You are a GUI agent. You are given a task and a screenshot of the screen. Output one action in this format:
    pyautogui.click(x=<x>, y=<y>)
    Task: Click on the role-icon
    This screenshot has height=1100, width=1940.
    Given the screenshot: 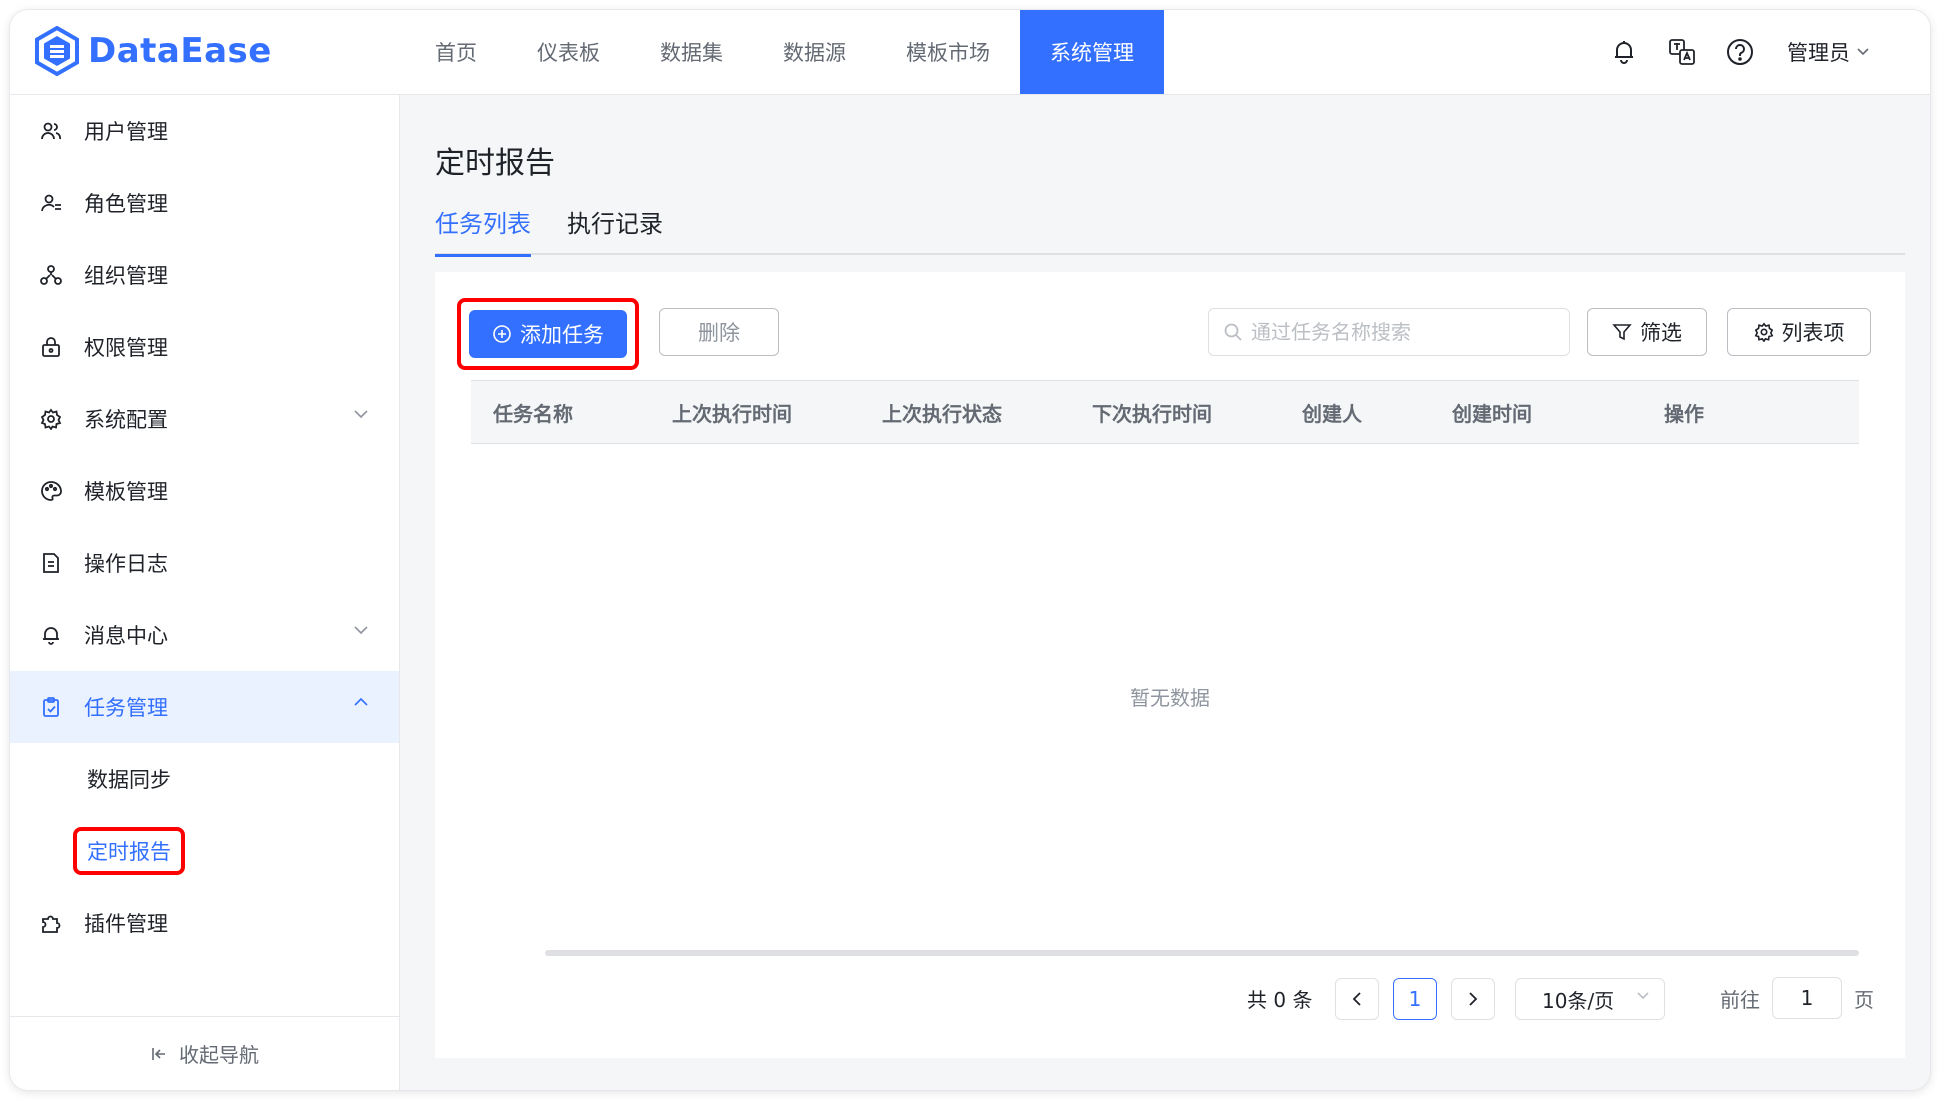 What is the action you would take?
    pyautogui.click(x=51, y=203)
    